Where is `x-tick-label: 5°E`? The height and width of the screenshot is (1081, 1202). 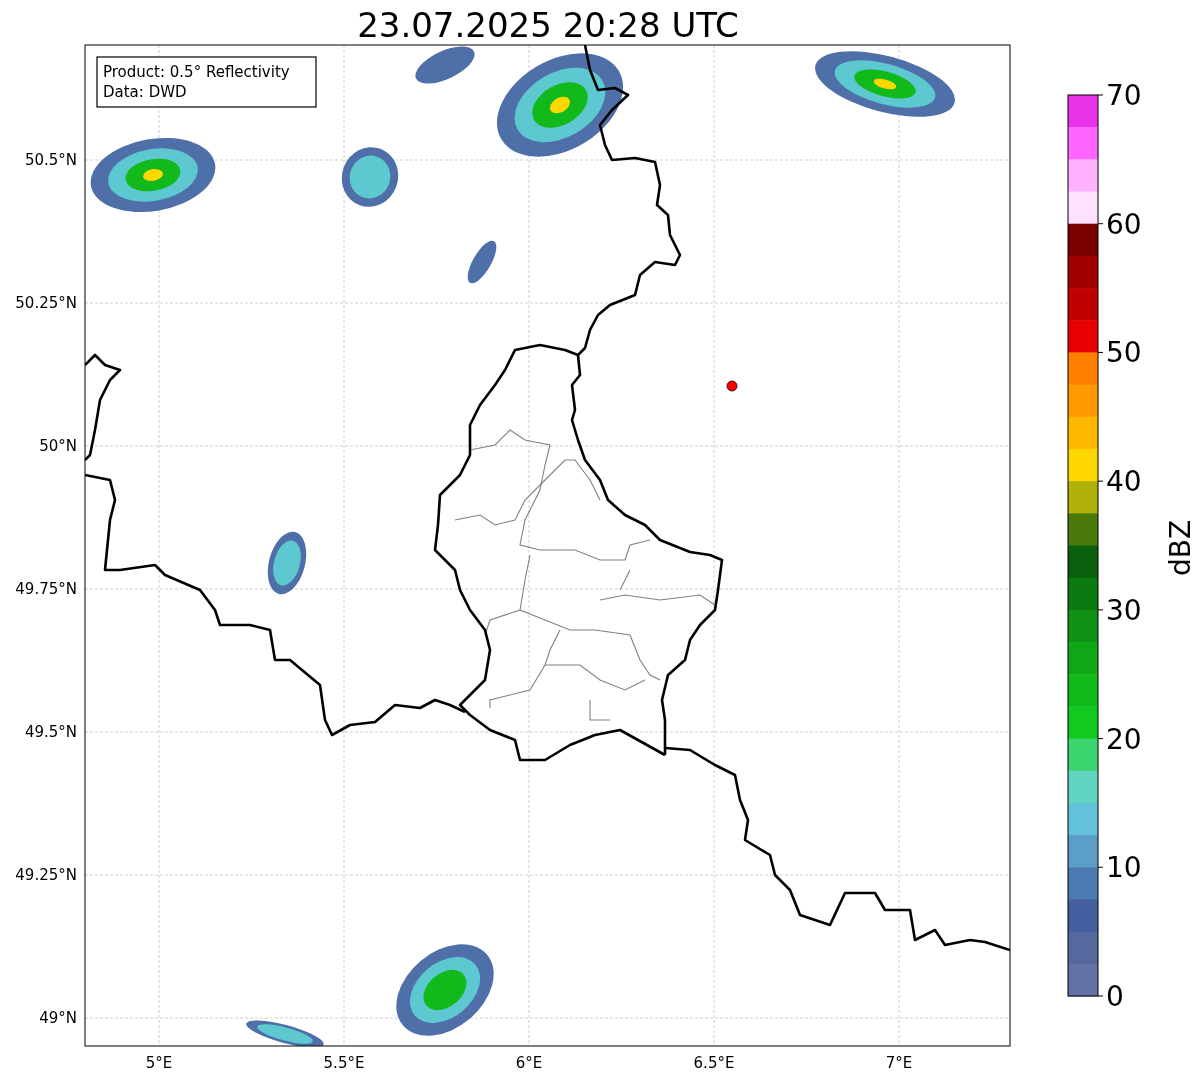 x-tick-label: 5°E is located at coordinates (159, 1063).